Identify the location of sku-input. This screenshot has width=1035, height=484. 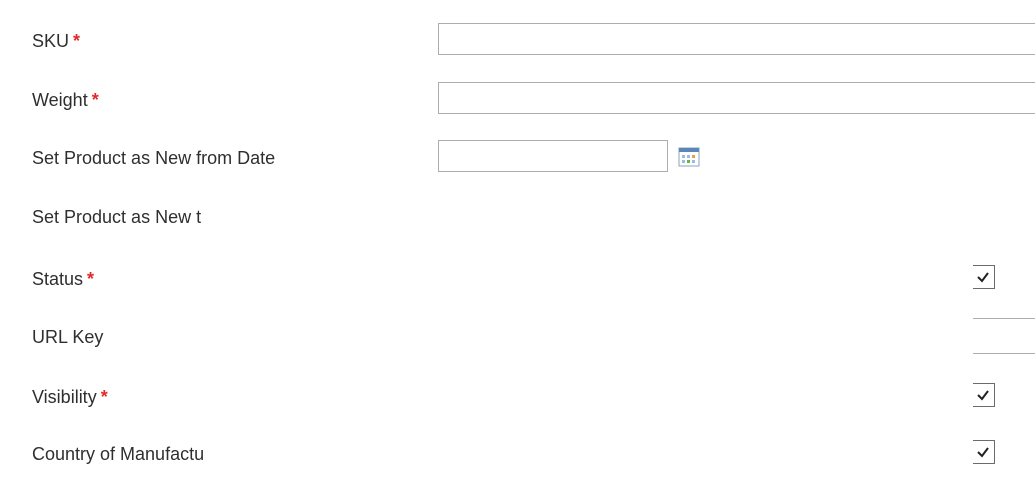
(736, 39).